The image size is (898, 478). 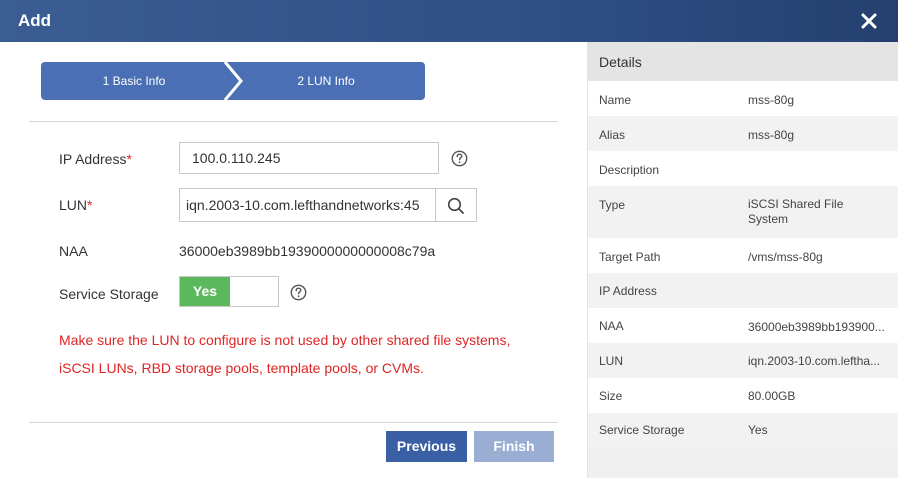 I want to click on wizard-steps: 1 Basic Info 2 LUN Info, so click(x=233, y=81).